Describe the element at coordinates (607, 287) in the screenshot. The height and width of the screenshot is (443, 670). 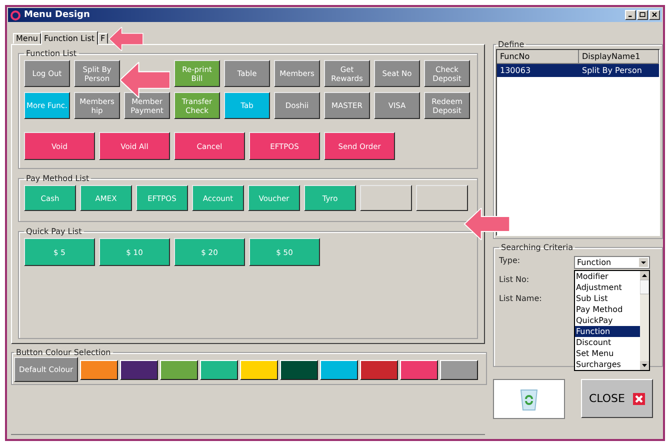
I see `dropdown-option: Adjustment` at that location.